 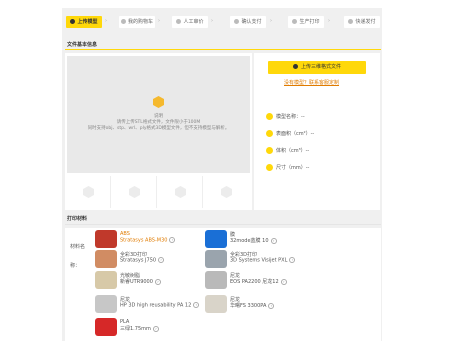 I want to click on surface-area-row: 表面积（cm²）--, so click(x=290, y=133).